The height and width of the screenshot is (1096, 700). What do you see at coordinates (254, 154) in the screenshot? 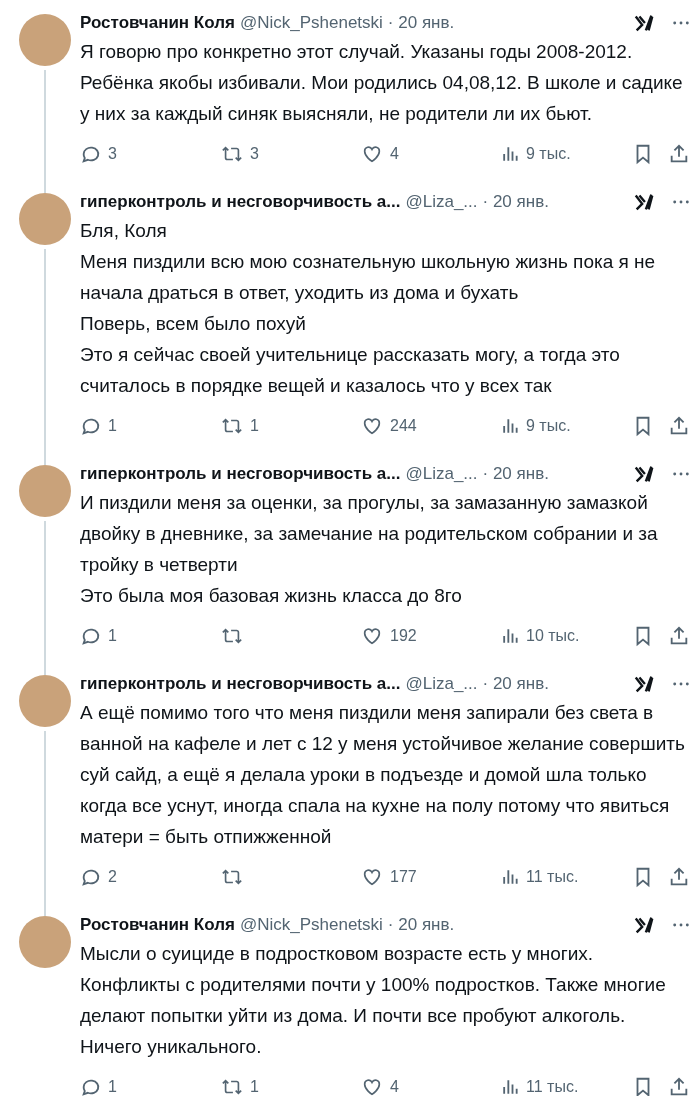
I see `repost-count: 3` at bounding box center [254, 154].